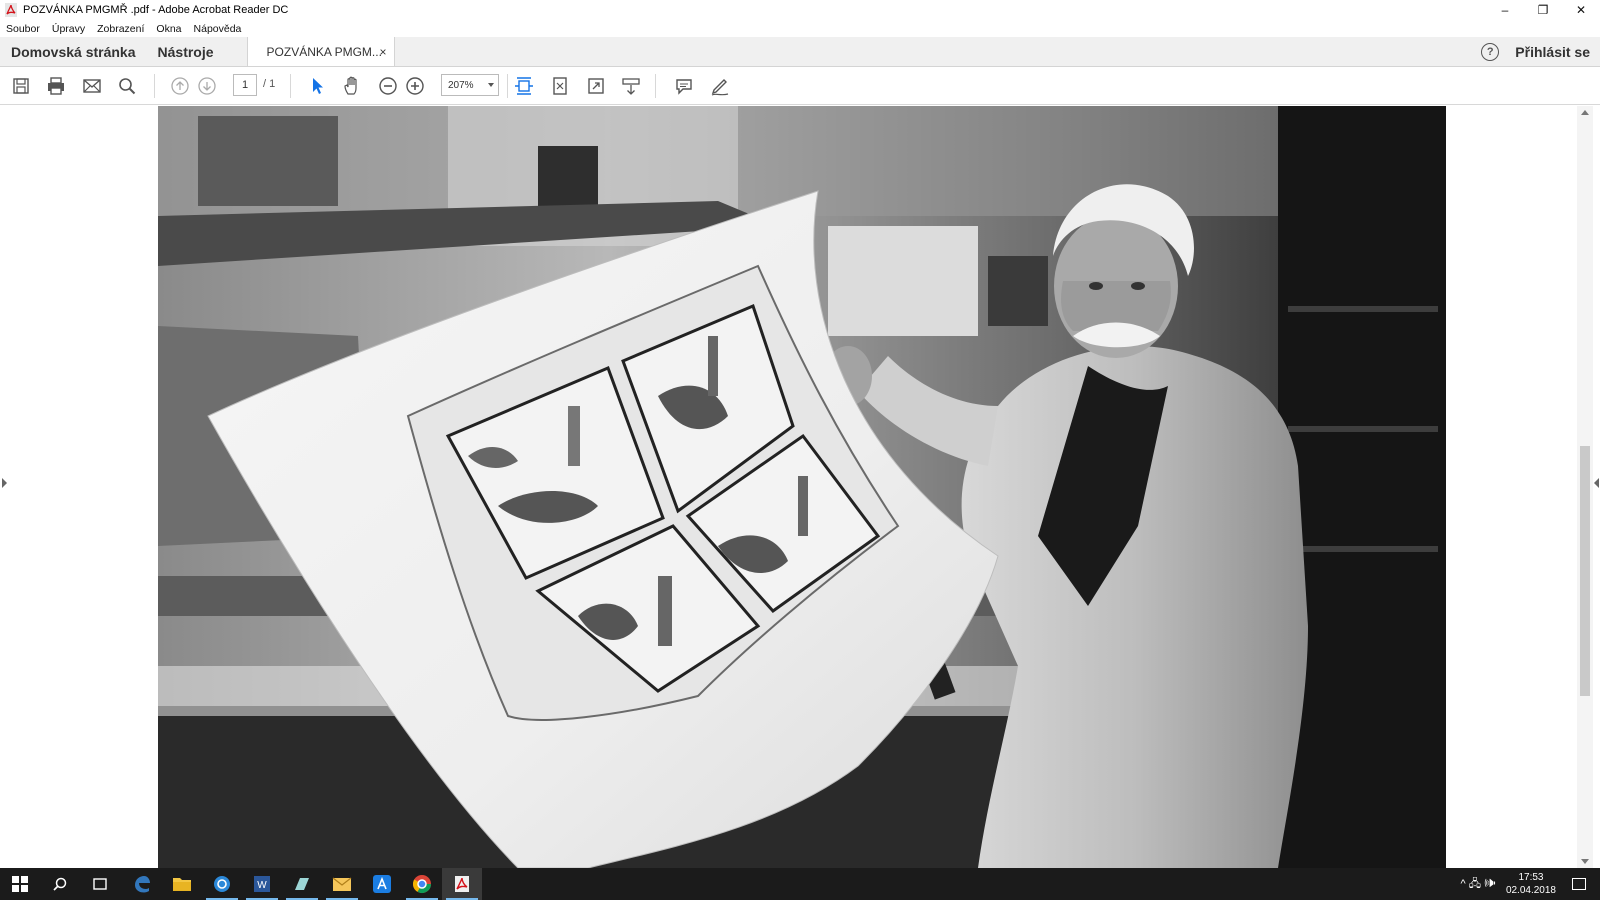 The image size is (1600, 900). I want to click on acrobat-icon, so click(462, 884).